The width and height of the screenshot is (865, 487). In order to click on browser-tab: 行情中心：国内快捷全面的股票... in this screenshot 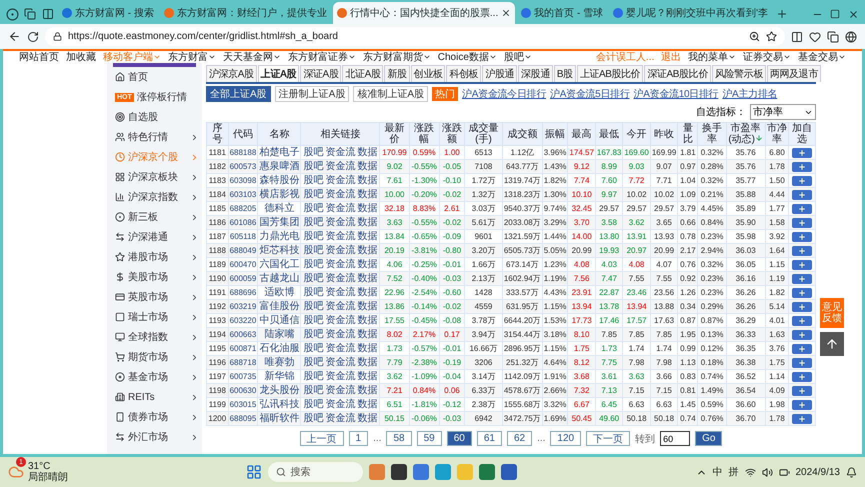, I will do `click(424, 13)`.